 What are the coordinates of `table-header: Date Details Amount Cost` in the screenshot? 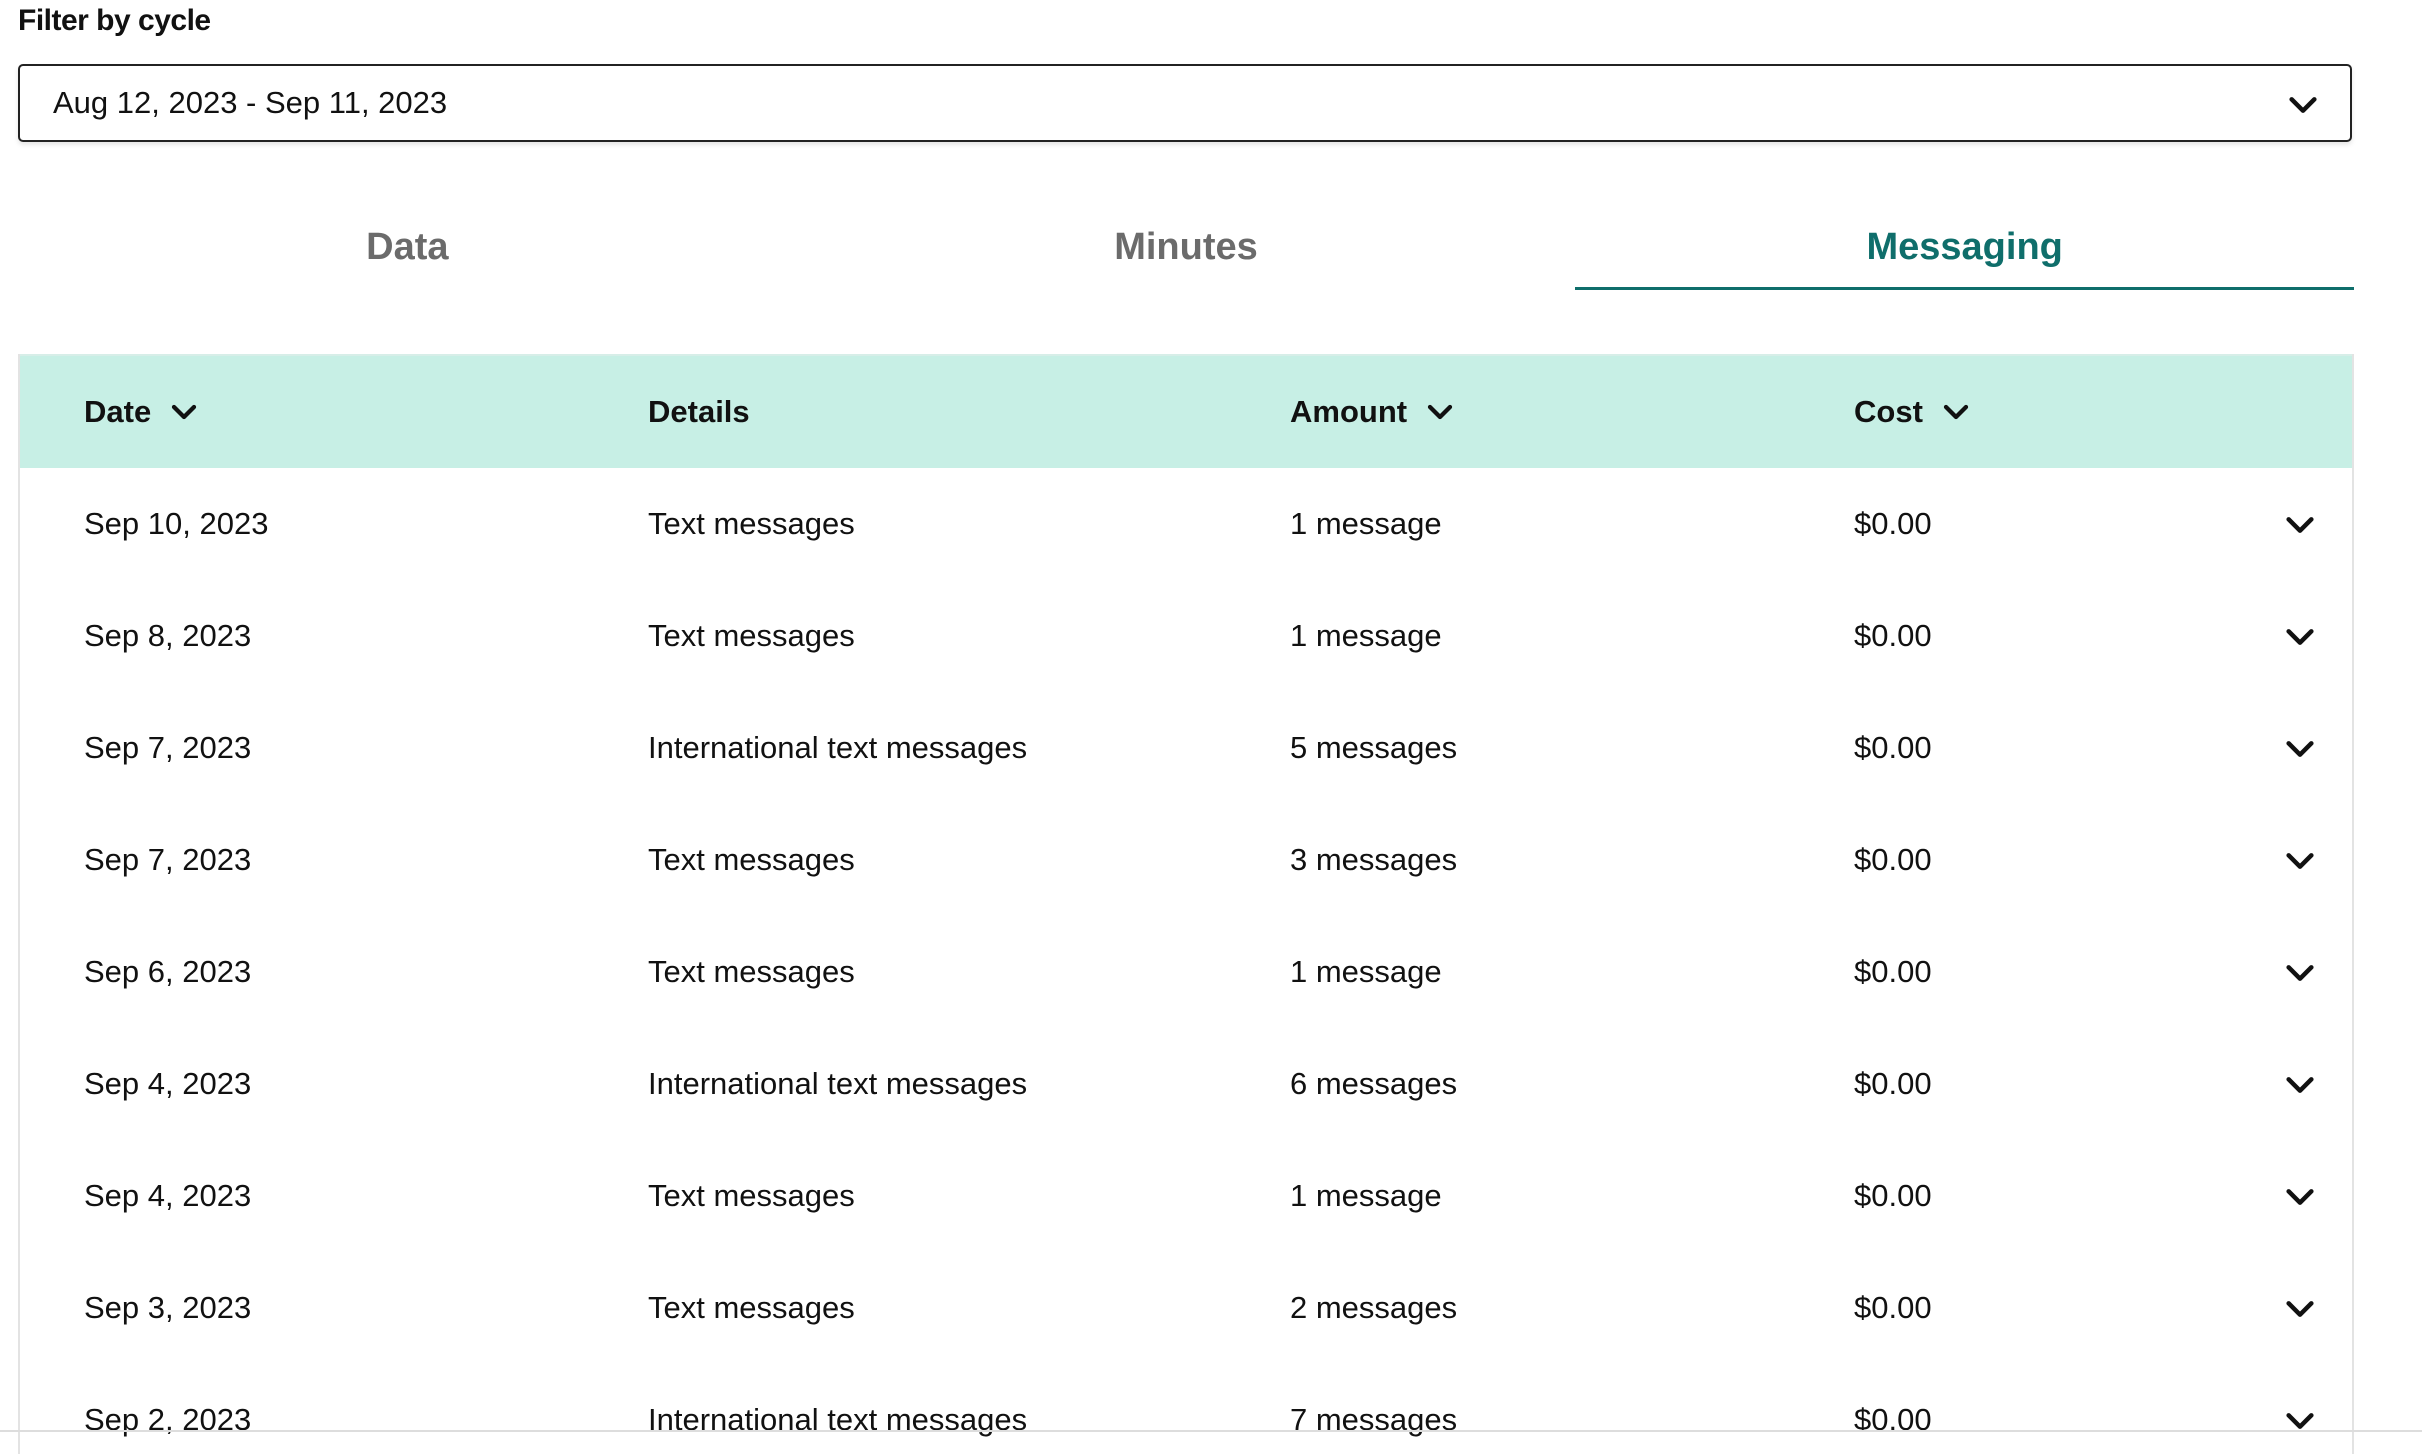 It's located at (1186, 411).